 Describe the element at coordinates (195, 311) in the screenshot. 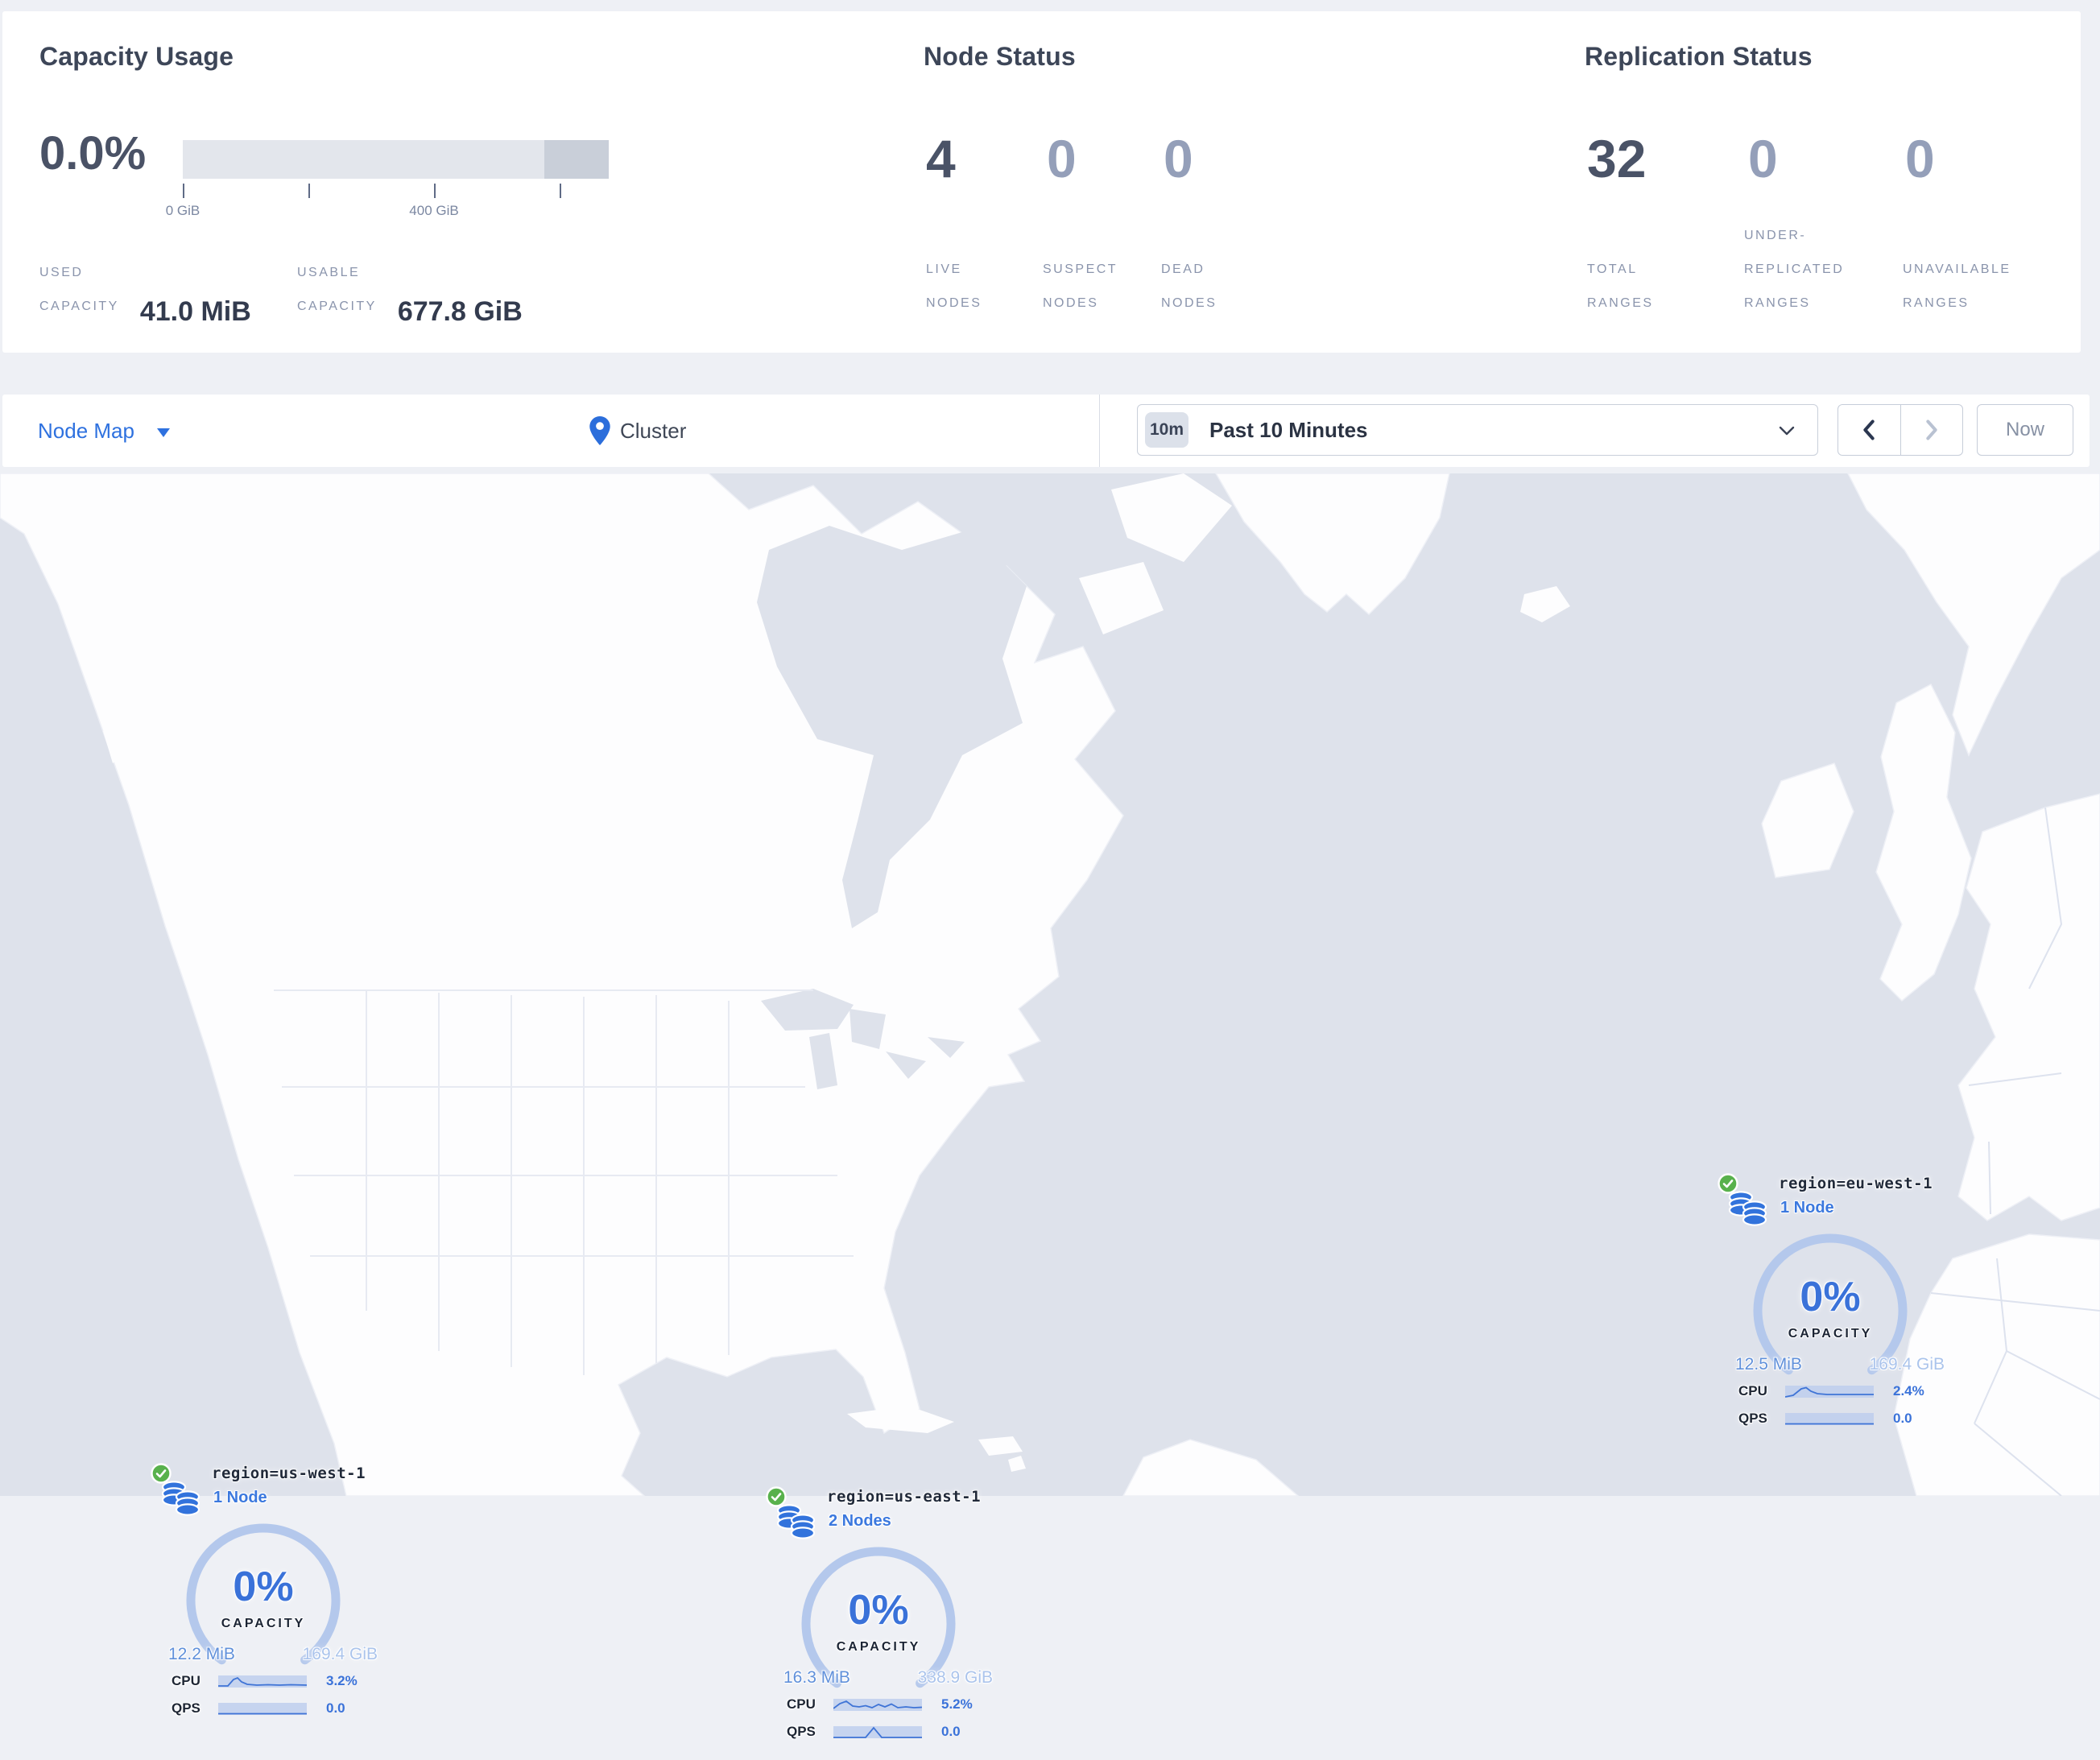

I see `used-capacity-value: 41.0 MiB` at that location.